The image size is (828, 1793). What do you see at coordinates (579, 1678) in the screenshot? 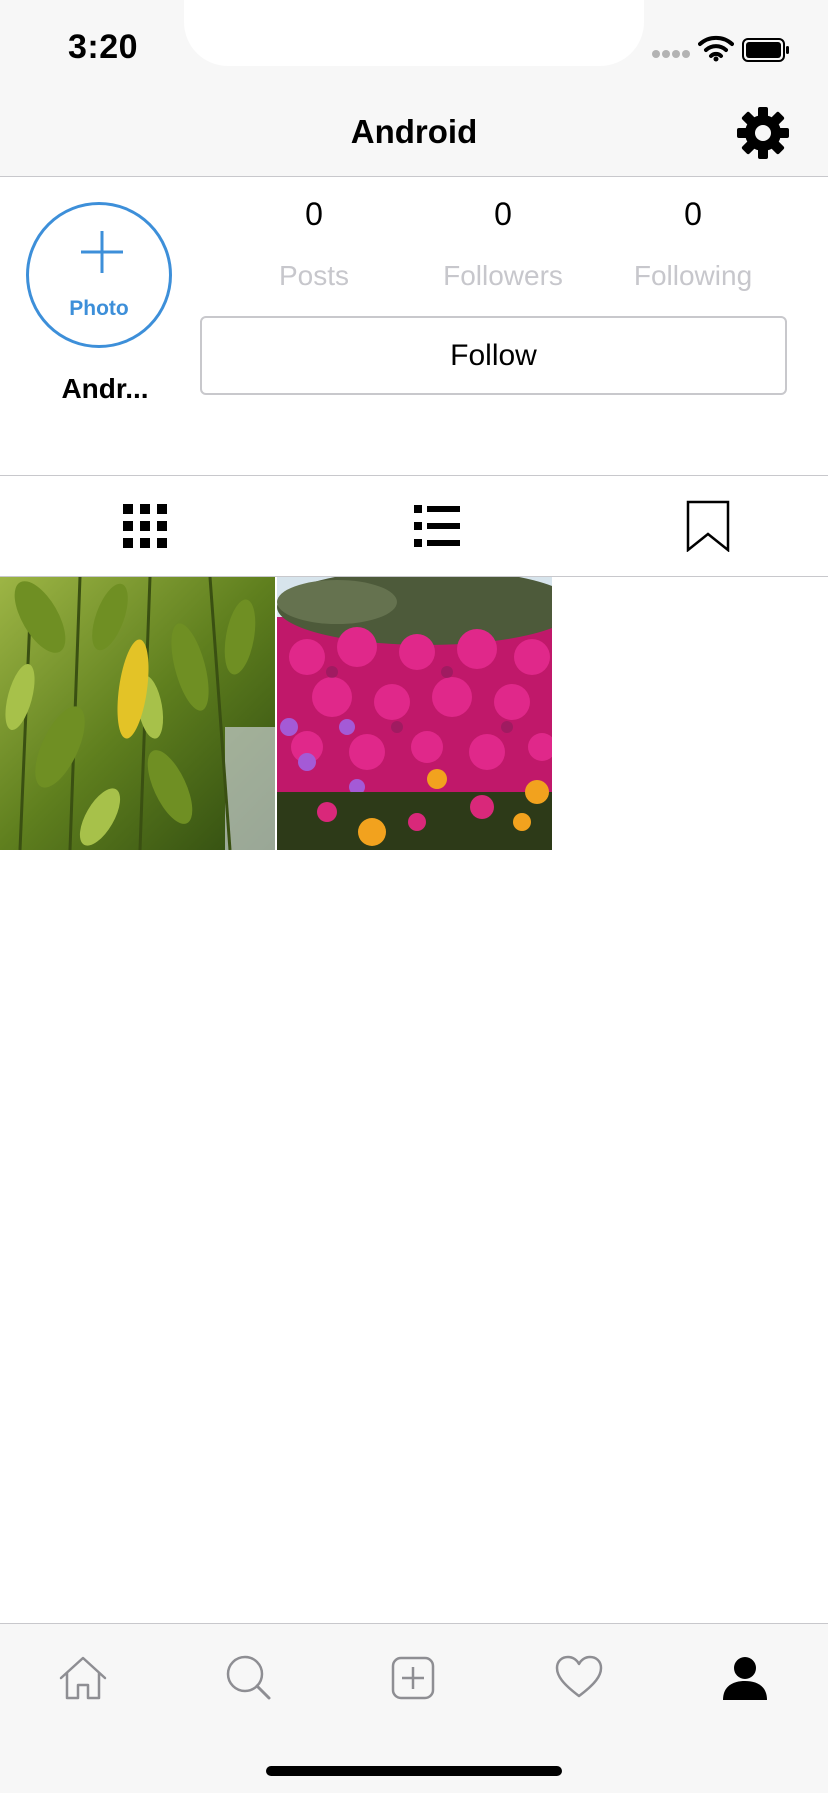
I see `heart-icon` at bounding box center [579, 1678].